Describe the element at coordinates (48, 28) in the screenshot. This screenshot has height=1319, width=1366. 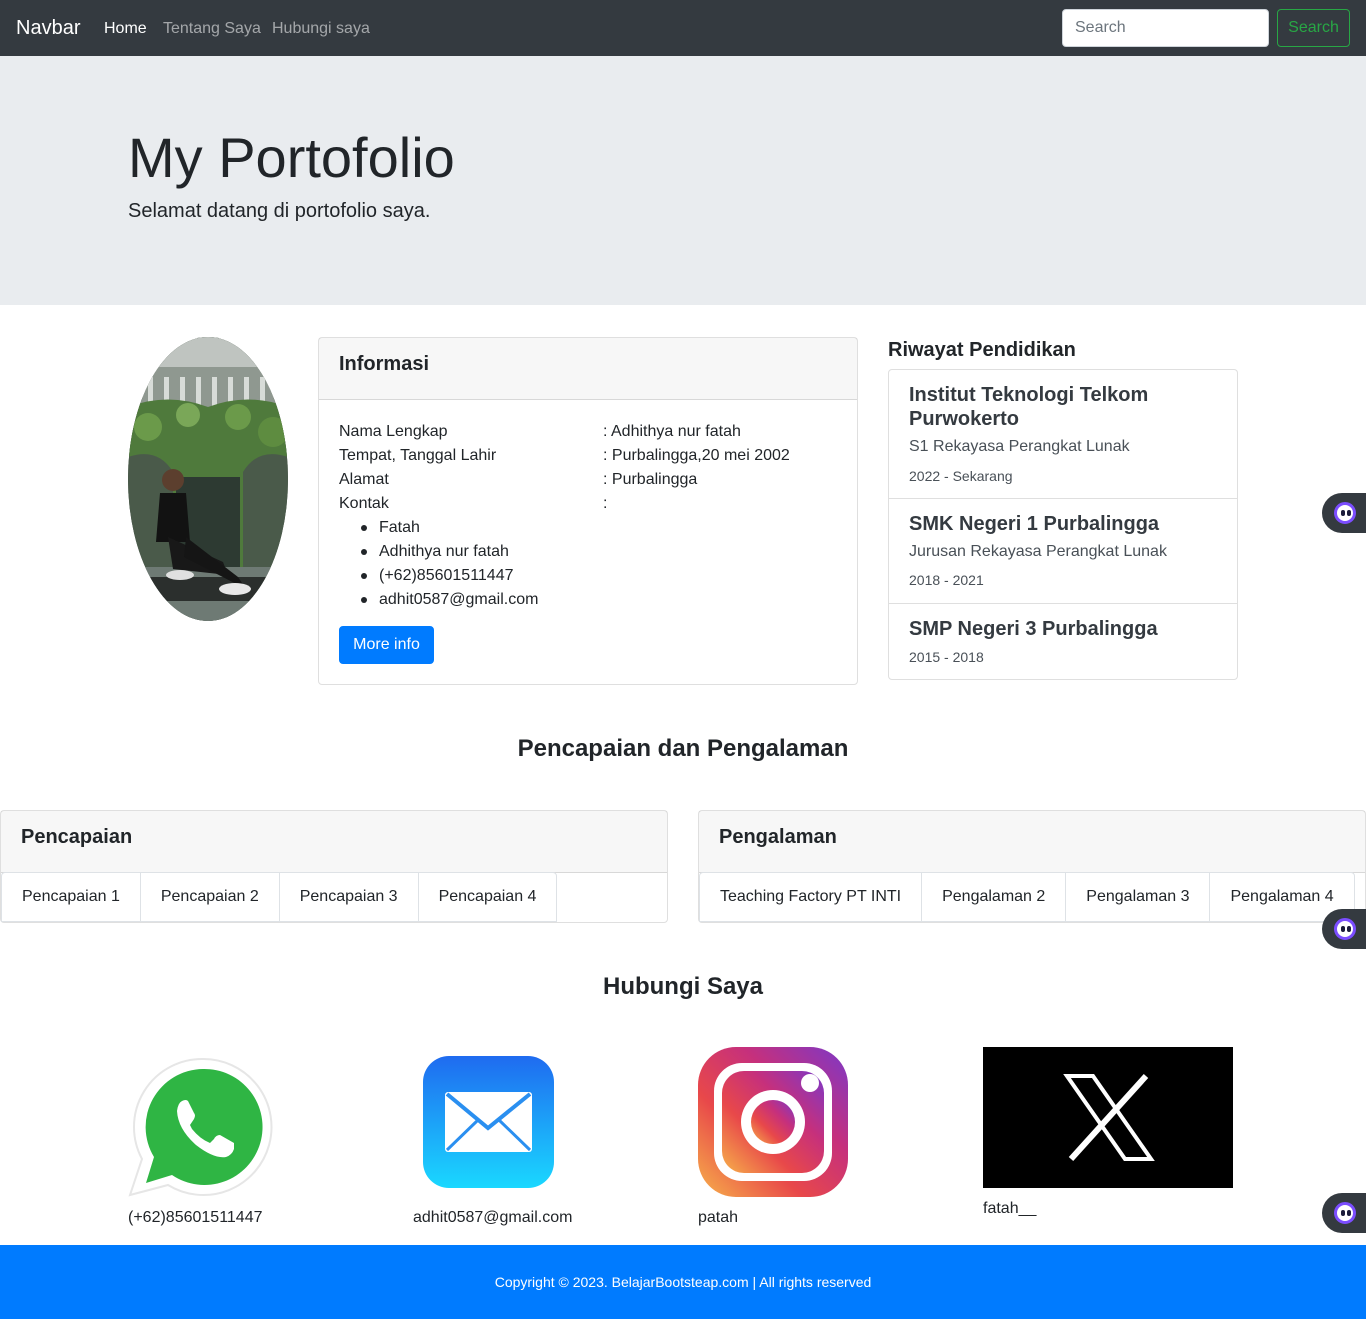
I see `navbar-brand: Navbar` at that location.